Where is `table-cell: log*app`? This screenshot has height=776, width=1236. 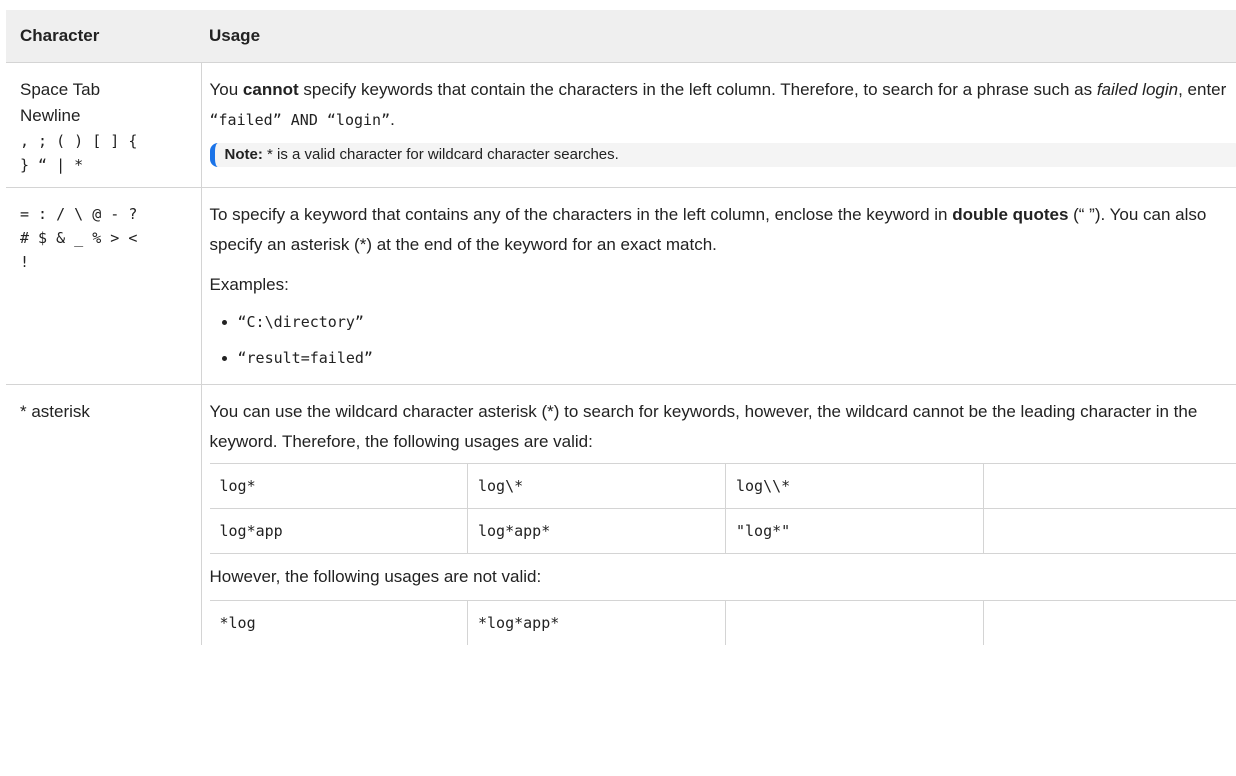 table-cell: log*app is located at coordinates (338, 530).